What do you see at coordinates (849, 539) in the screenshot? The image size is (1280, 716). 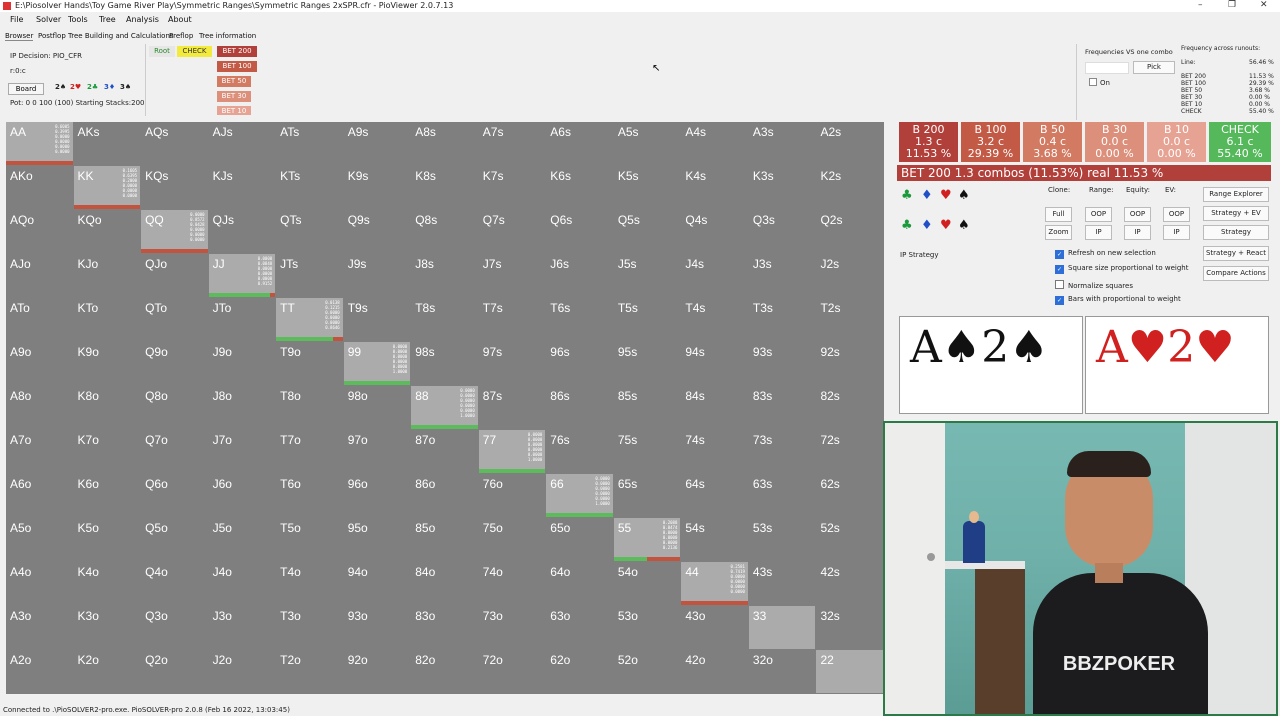 I see `hand-cell: 52s` at bounding box center [849, 539].